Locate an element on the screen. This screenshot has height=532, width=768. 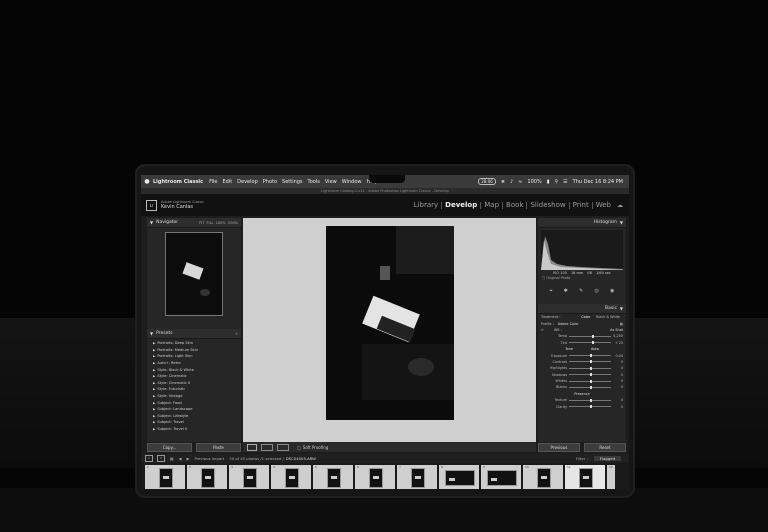
treatment-bw: Black & White is located at coordinates (608, 317).